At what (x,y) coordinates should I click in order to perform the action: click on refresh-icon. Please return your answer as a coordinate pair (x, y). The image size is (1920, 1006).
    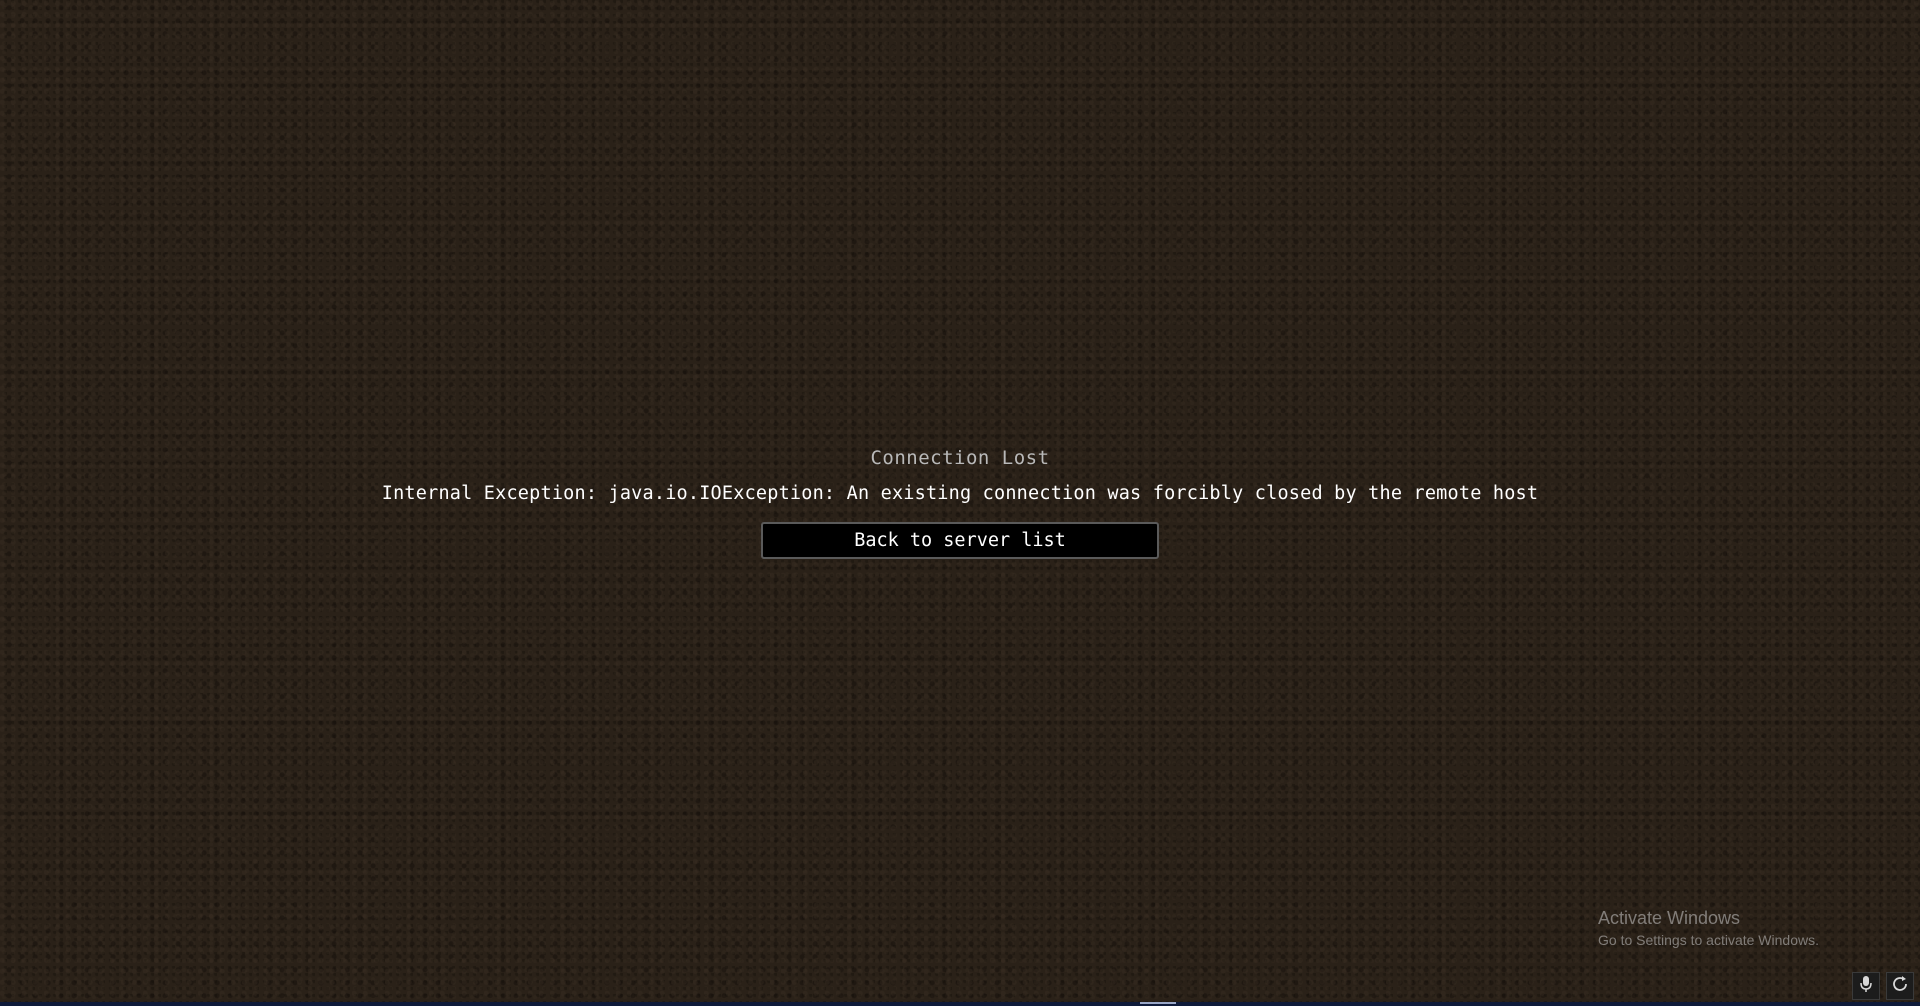
    Looking at the image, I should click on (1900, 986).